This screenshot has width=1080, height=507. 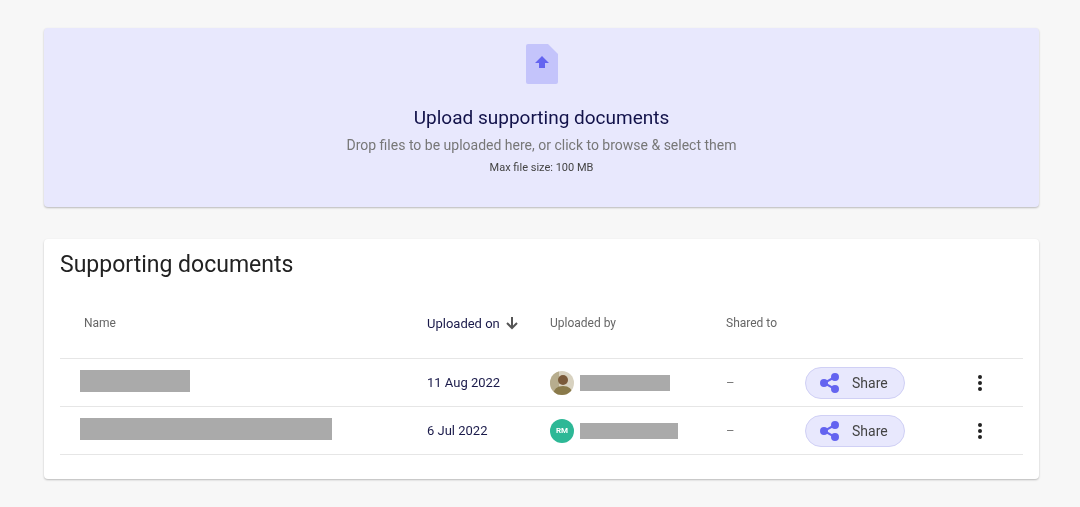 What do you see at coordinates (100, 323) in the screenshot?
I see `column-header: Name` at bounding box center [100, 323].